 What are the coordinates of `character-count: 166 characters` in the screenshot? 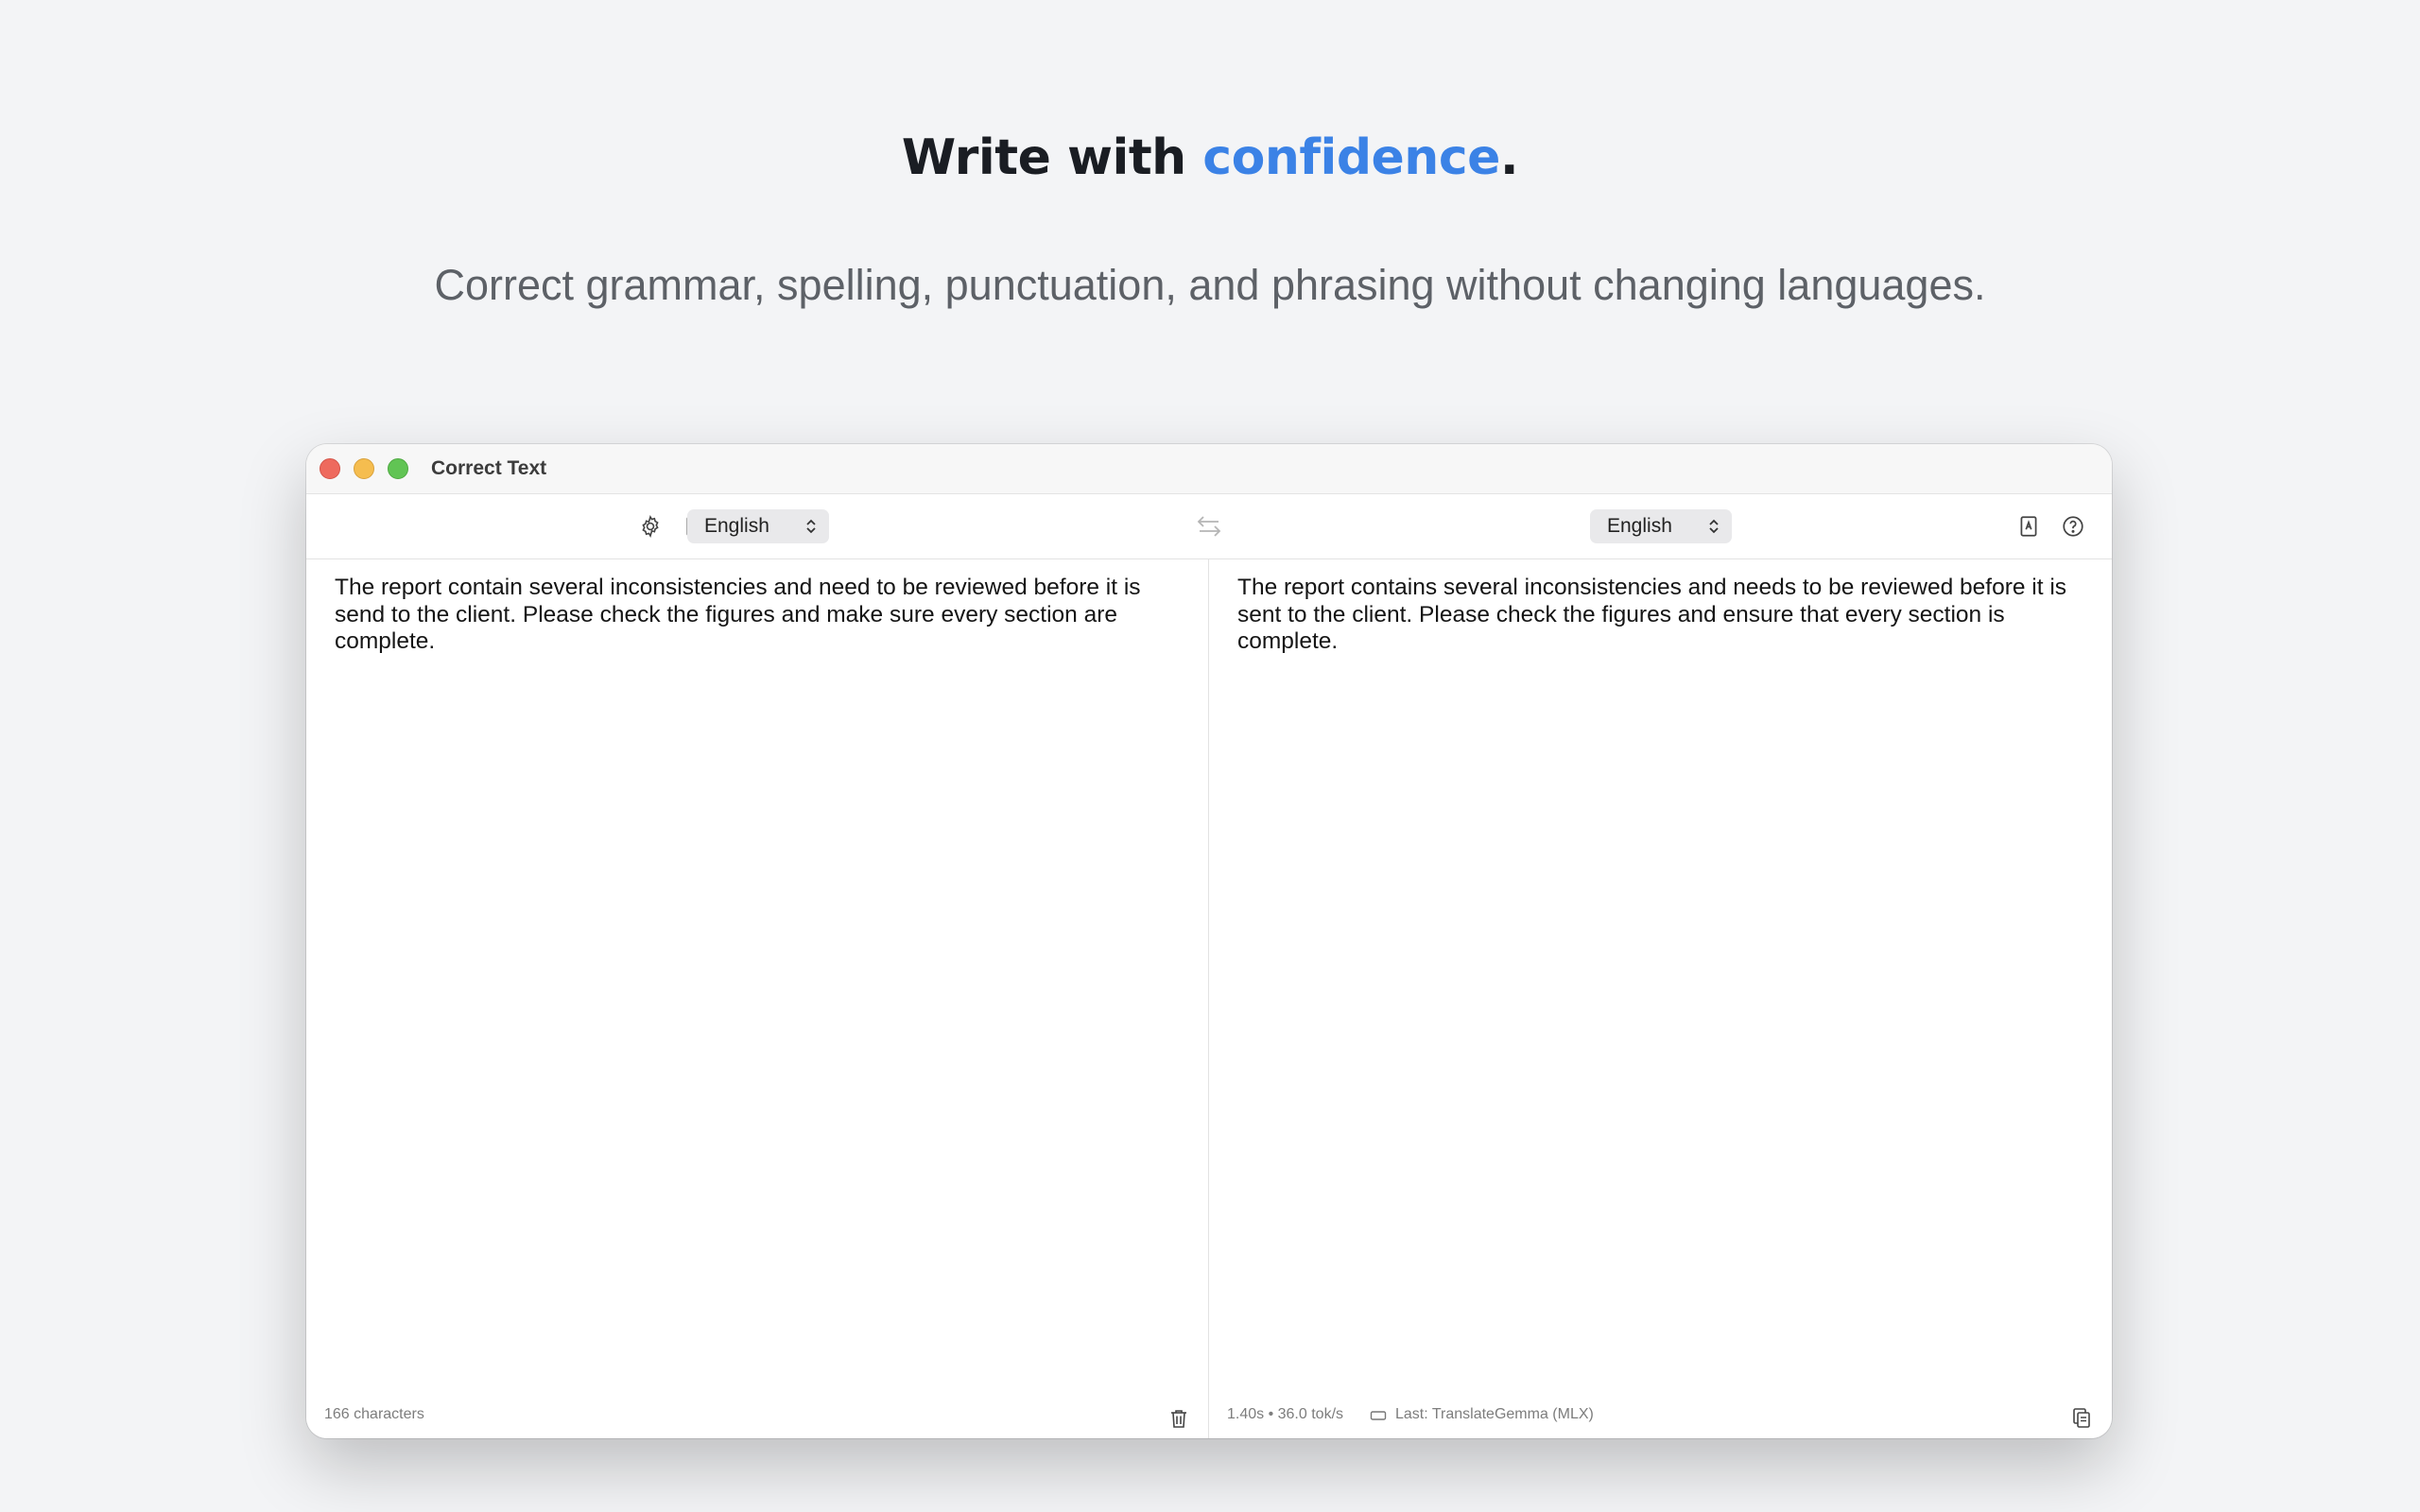 It's located at (374, 1414).